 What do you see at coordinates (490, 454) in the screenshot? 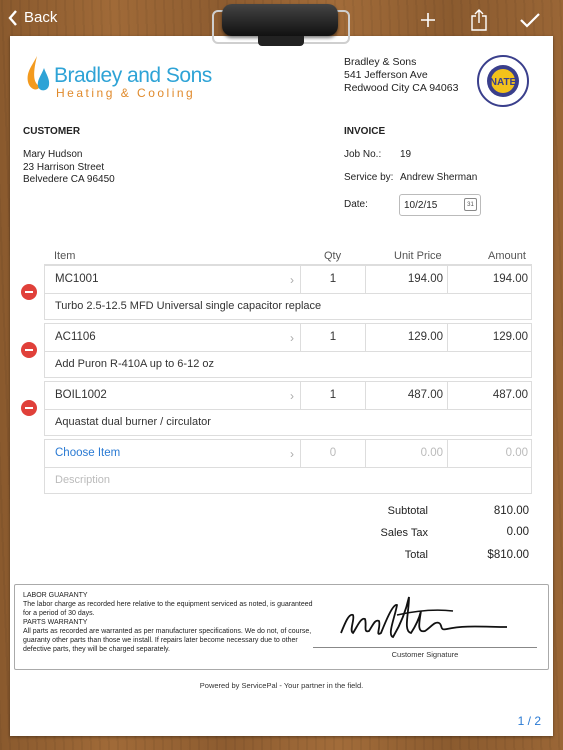
I see `amount-cell: 0.00` at bounding box center [490, 454].